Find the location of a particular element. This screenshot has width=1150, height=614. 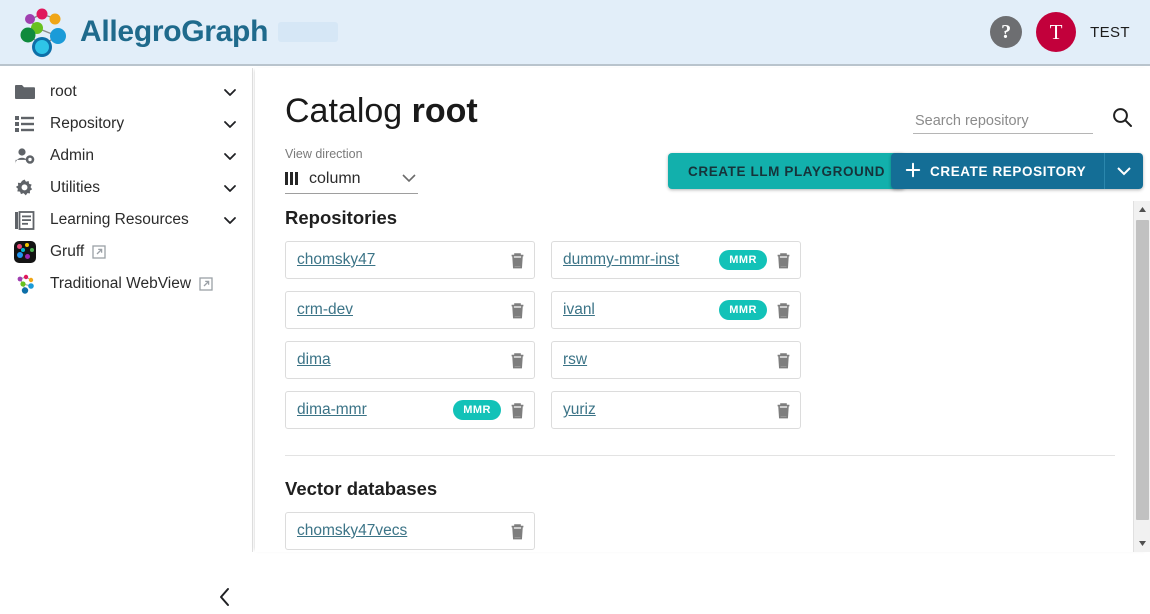

page-title: Catalog root is located at coordinates (381, 111).